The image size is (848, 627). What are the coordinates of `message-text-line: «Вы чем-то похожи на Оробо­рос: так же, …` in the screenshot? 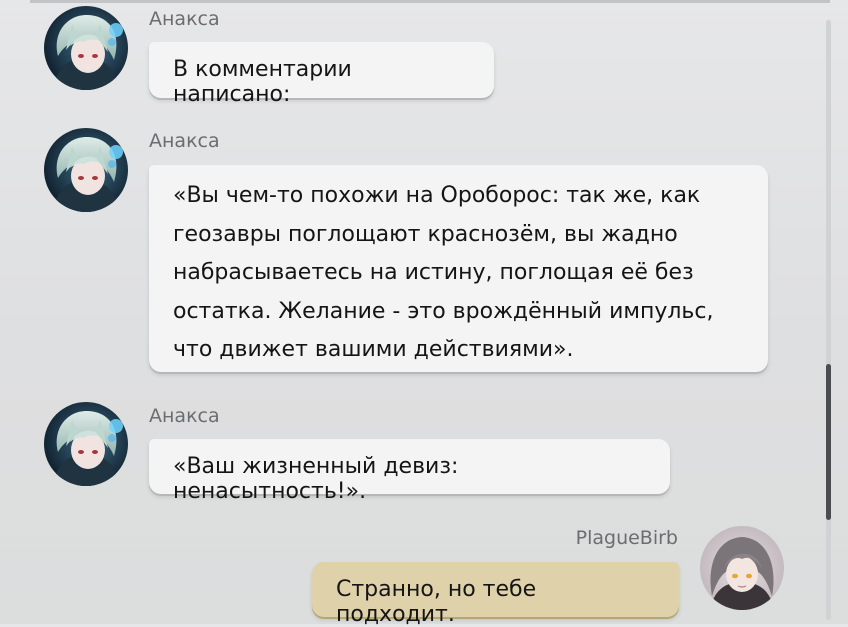 It's located at (437, 195).